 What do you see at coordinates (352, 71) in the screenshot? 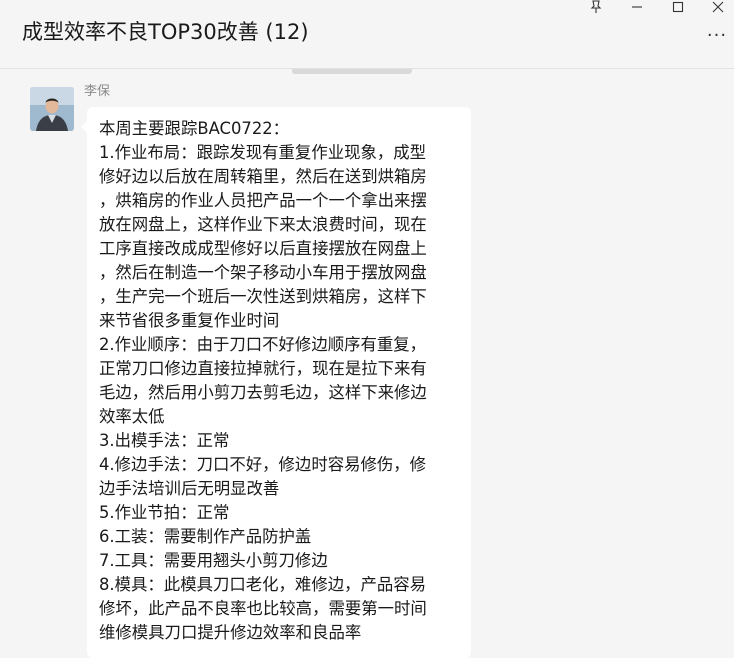
I see `scroll-indicator` at bounding box center [352, 71].